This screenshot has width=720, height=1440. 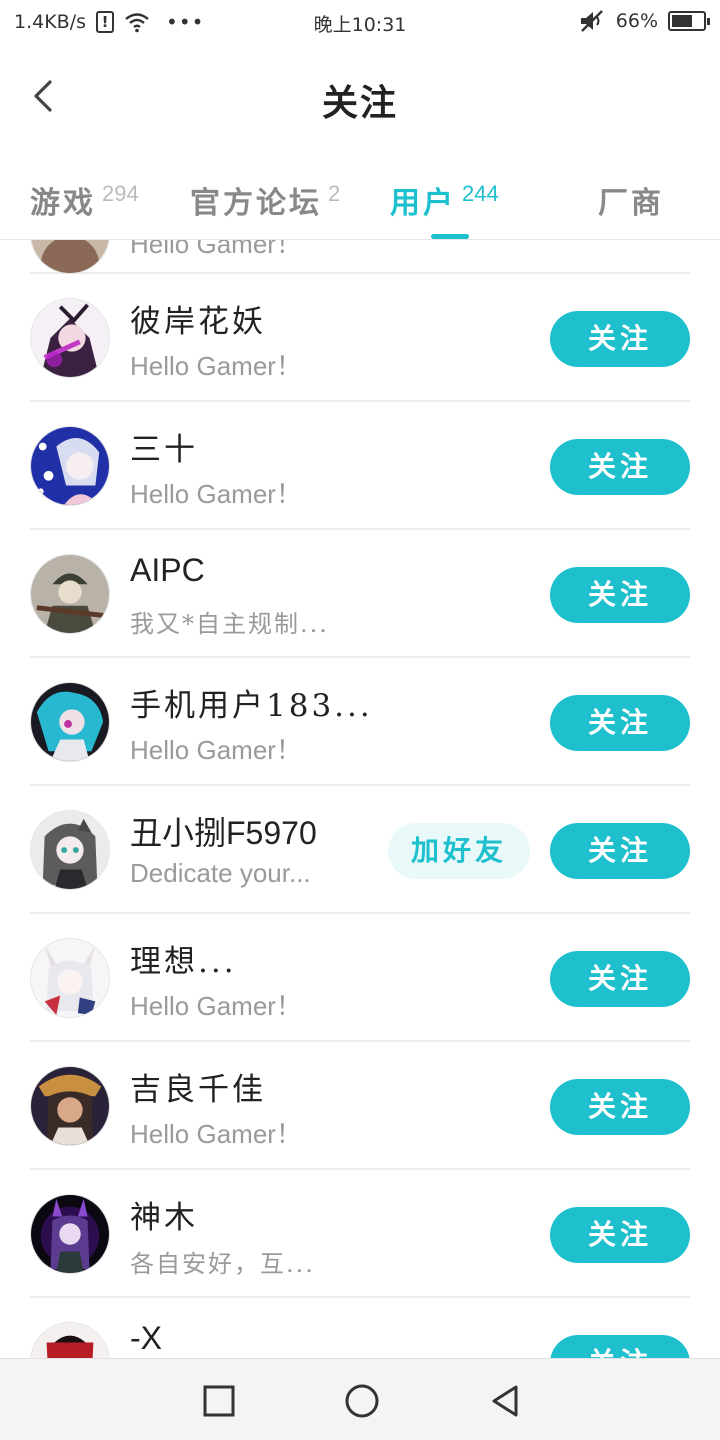 What do you see at coordinates (334, 193) in the screenshot?
I see `tab-count: 2` at bounding box center [334, 193].